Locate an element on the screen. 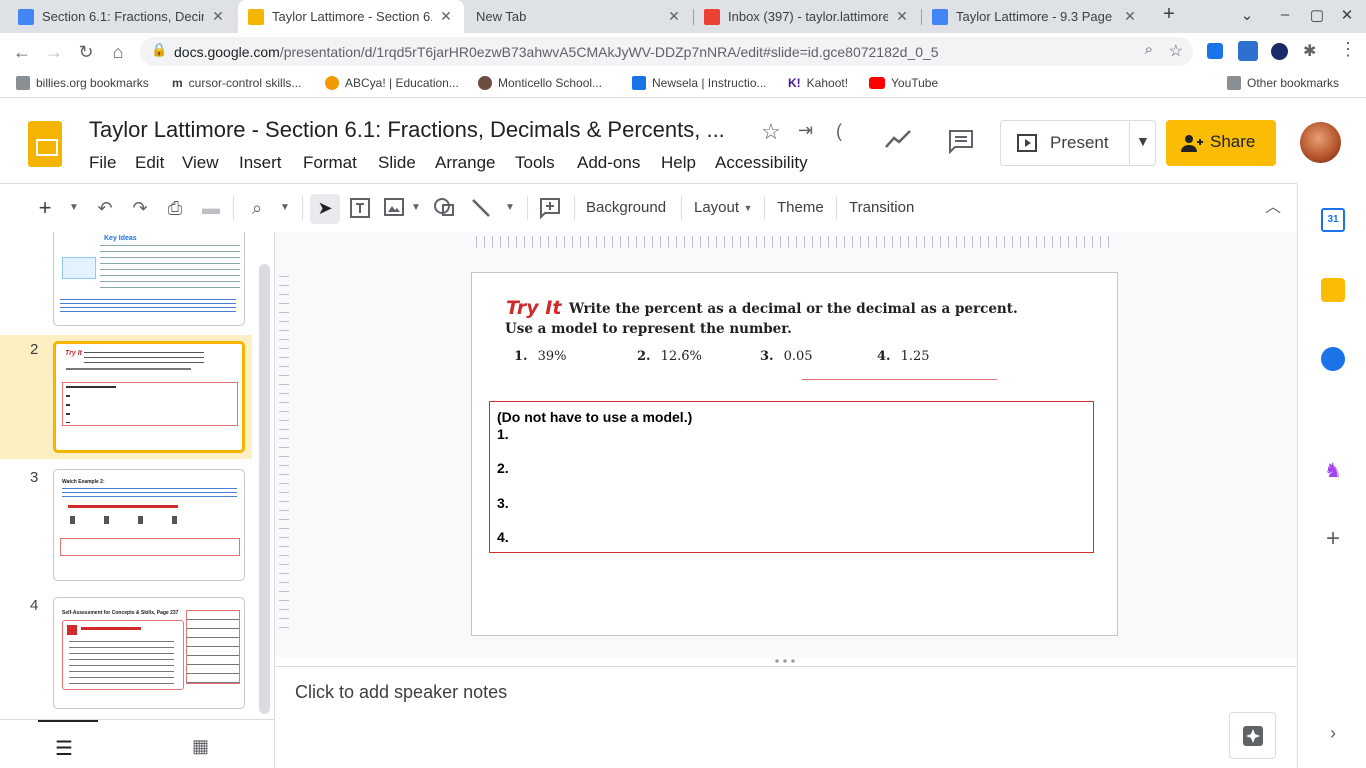 This screenshot has width=1366, height=768. menu-edit: Edit is located at coordinates (149, 163).